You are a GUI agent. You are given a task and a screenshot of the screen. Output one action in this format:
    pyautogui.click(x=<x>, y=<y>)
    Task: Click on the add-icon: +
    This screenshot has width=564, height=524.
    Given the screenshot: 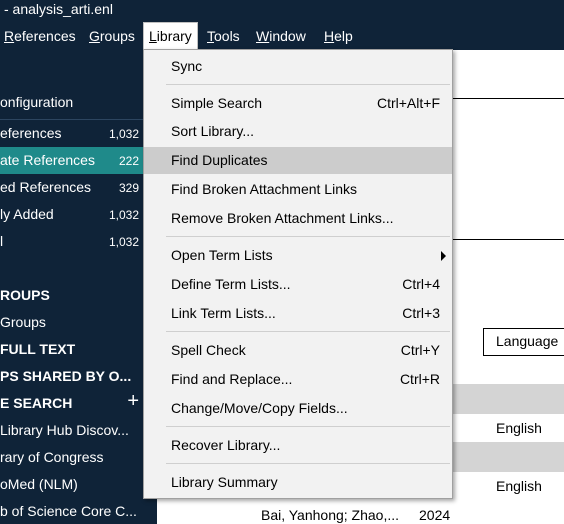 What is the action you would take?
    pyautogui.click(x=133, y=401)
    